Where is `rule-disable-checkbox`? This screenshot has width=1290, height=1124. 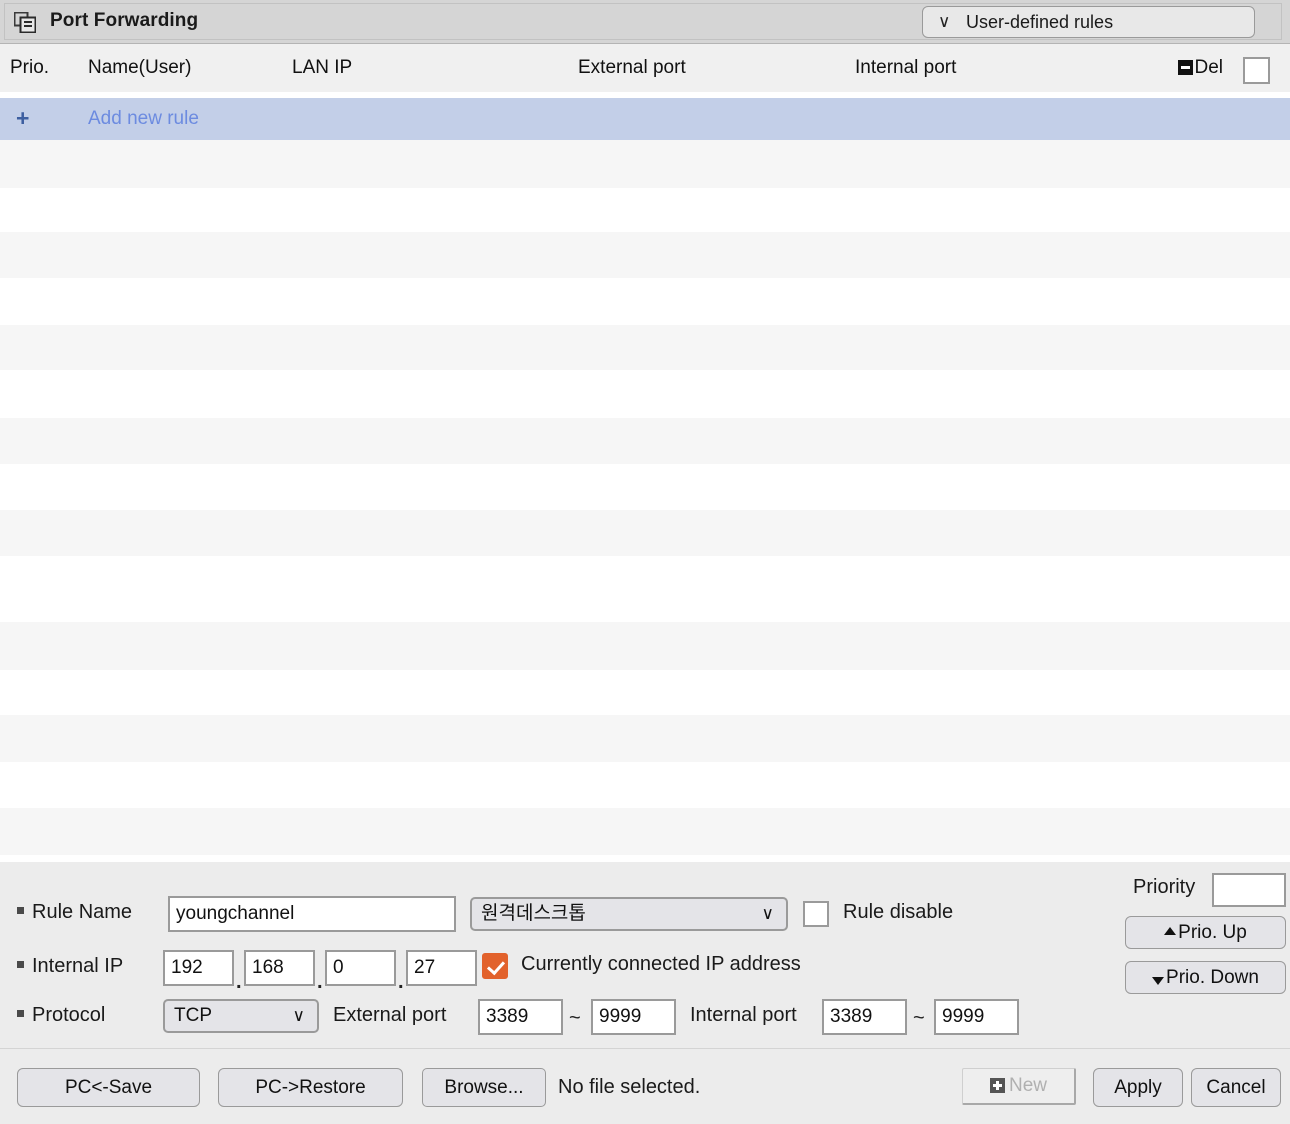
rule-disable-checkbox is located at coordinates (816, 914).